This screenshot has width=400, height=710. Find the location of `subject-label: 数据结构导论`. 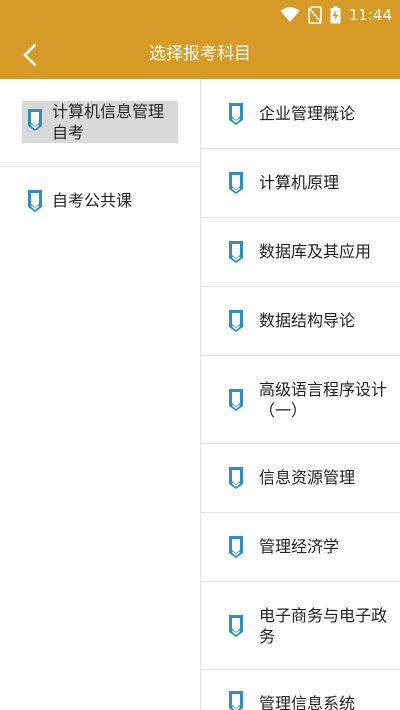

subject-label: 数据结构导论 is located at coordinates (307, 320).